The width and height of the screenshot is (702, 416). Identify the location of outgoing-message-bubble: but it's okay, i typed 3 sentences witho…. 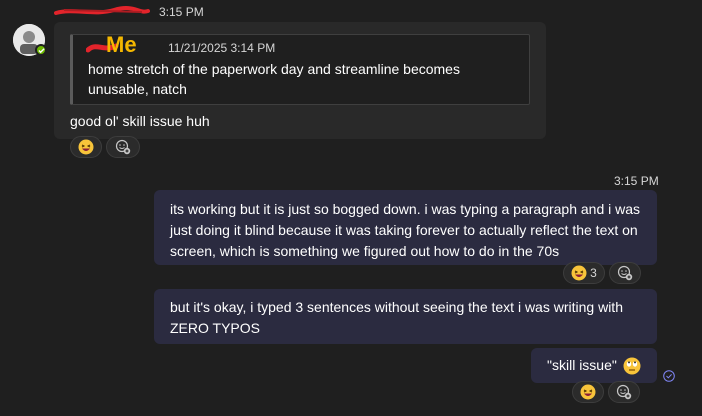
(405, 316).